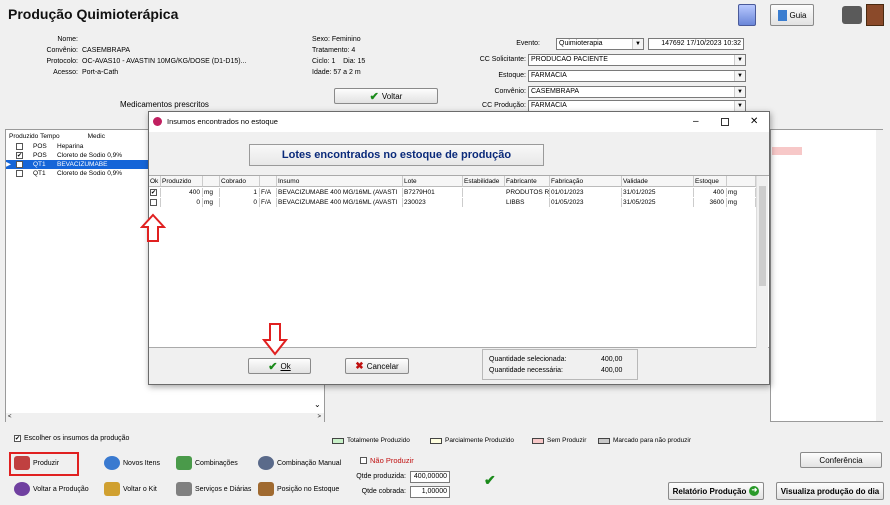 This screenshot has width=890, height=505. What do you see at coordinates (51, 489) in the screenshot?
I see `voltar-producao-button: Voltar a Produção` at bounding box center [51, 489].